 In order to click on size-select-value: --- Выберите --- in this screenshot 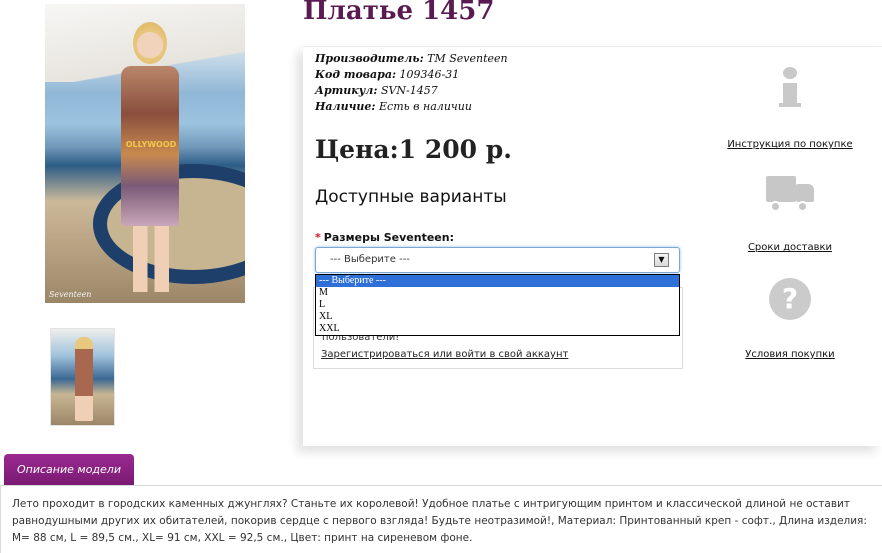, I will do `click(370, 259)`.